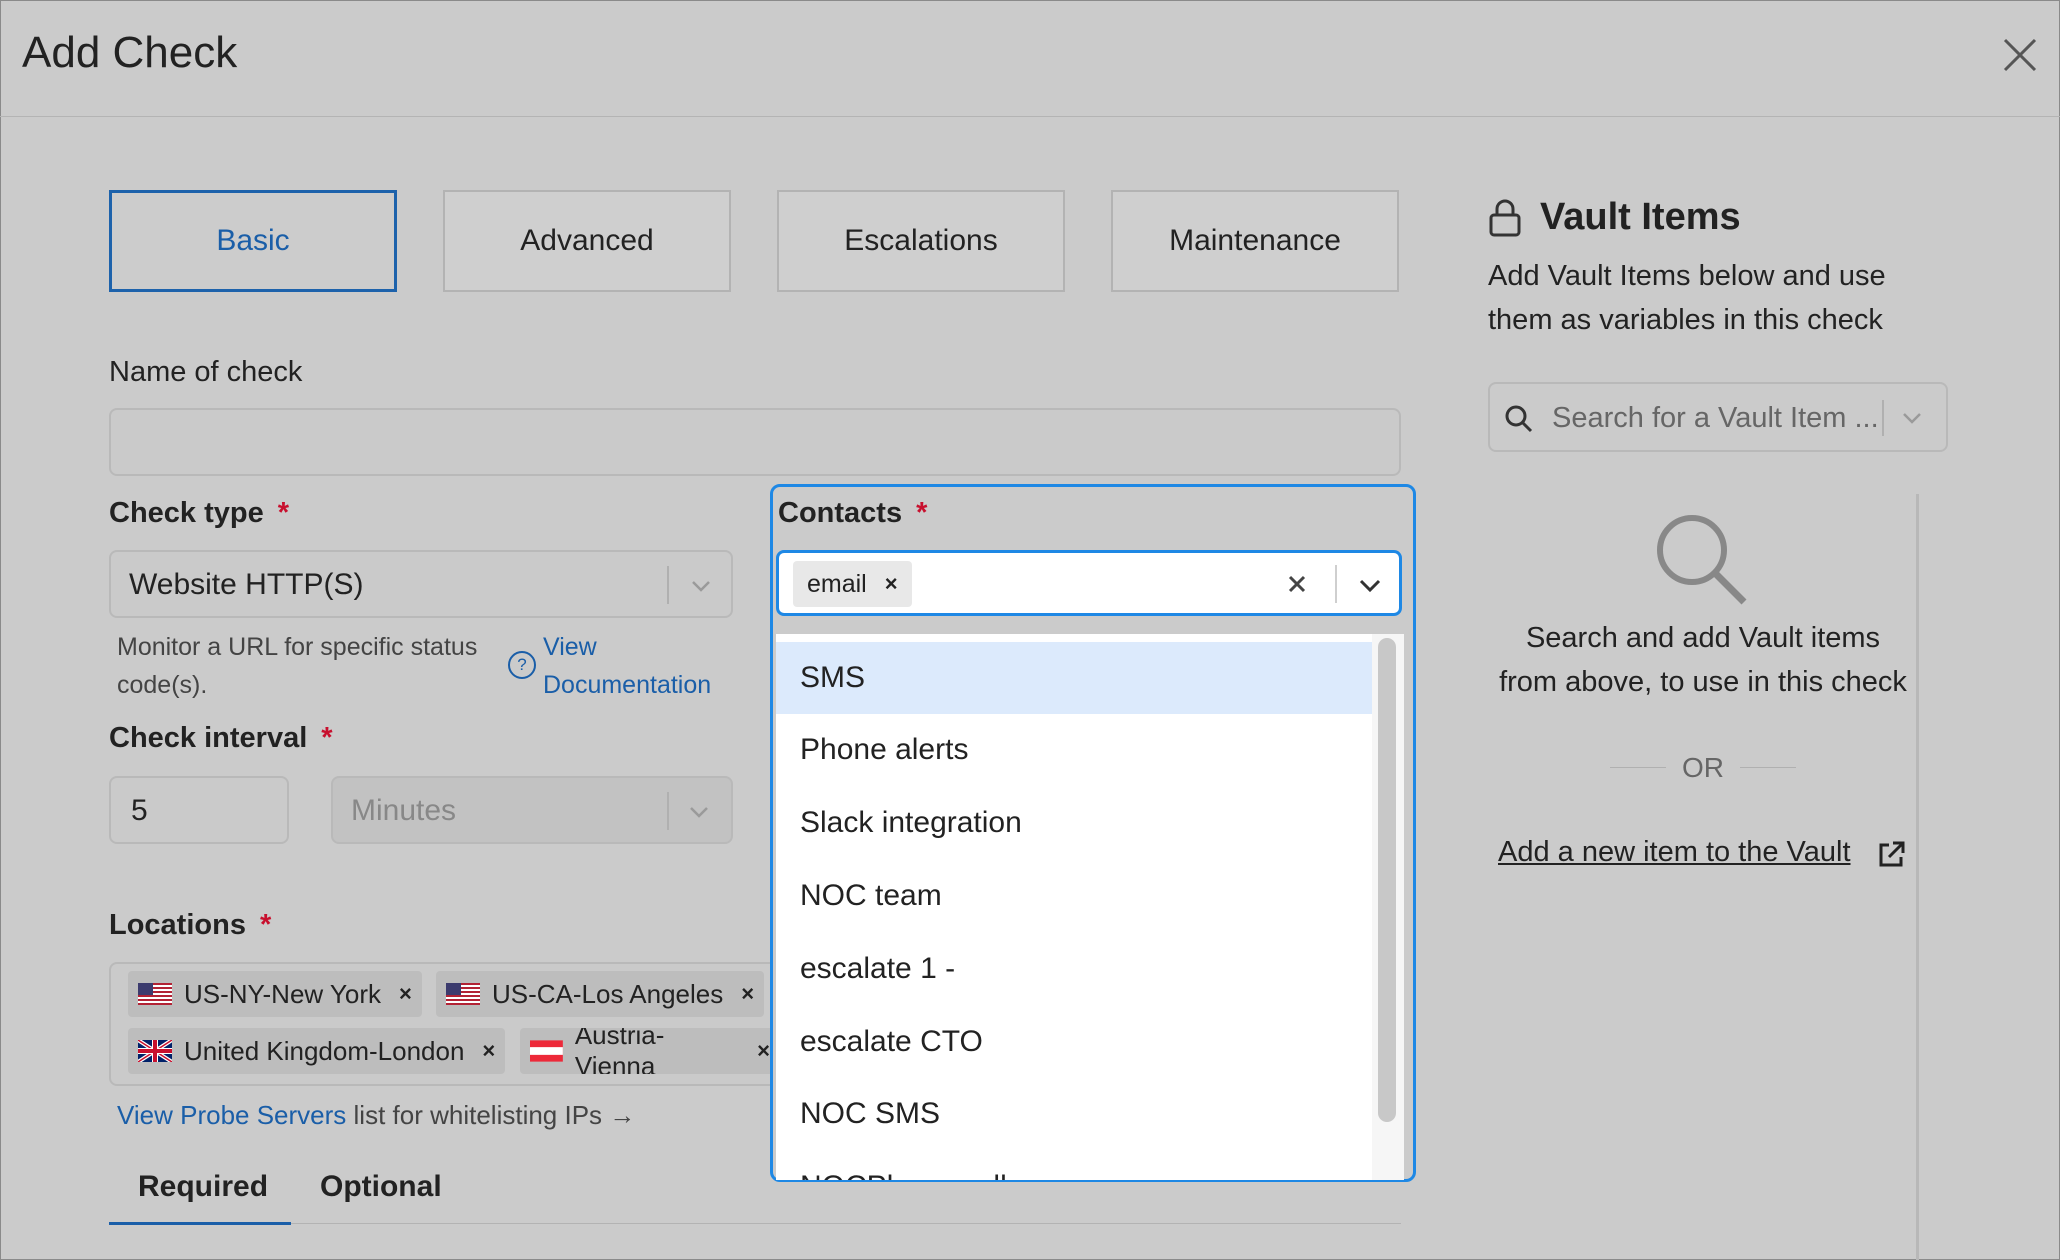 Image resolution: width=2060 pixels, height=1260 pixels. Describe the element at coordinates (494, 1115) in the screenshot. I see `probe-servers-text: list for whitelisting IPs →` at that location.